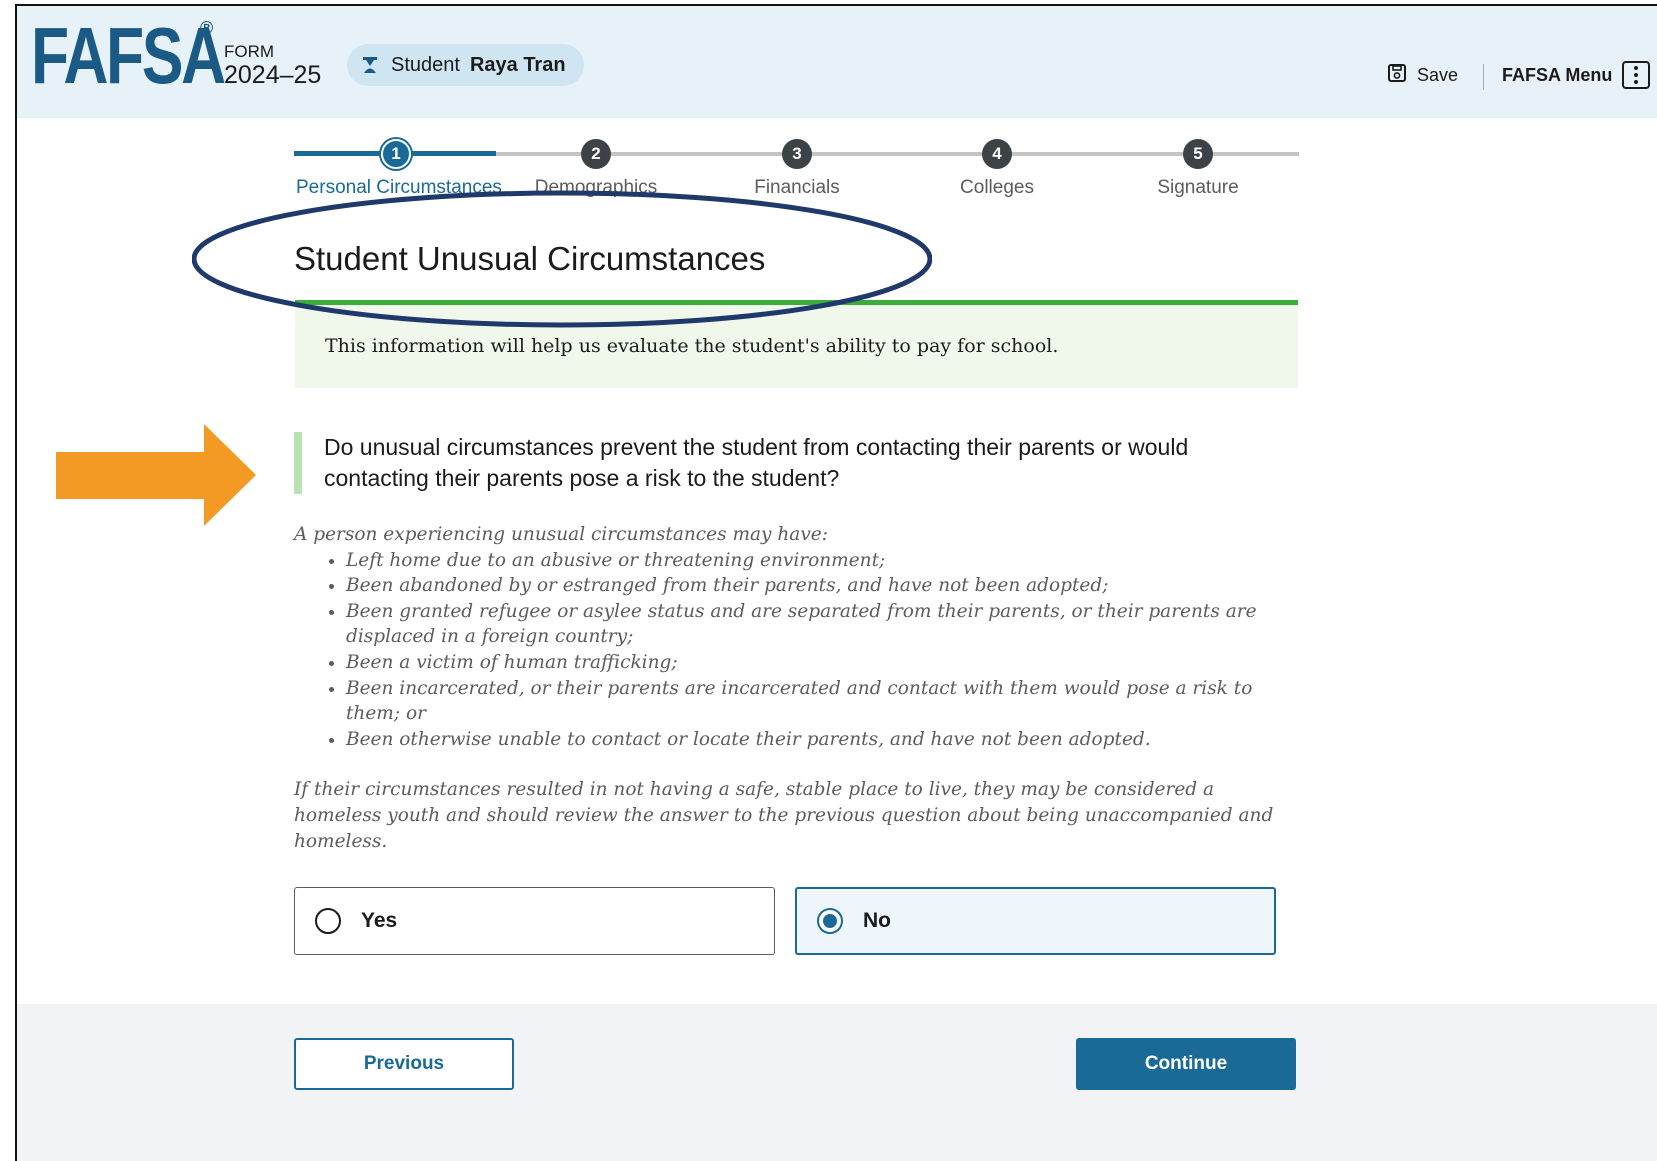  I want to click on graduation-cap-icon, so click(370, 65).